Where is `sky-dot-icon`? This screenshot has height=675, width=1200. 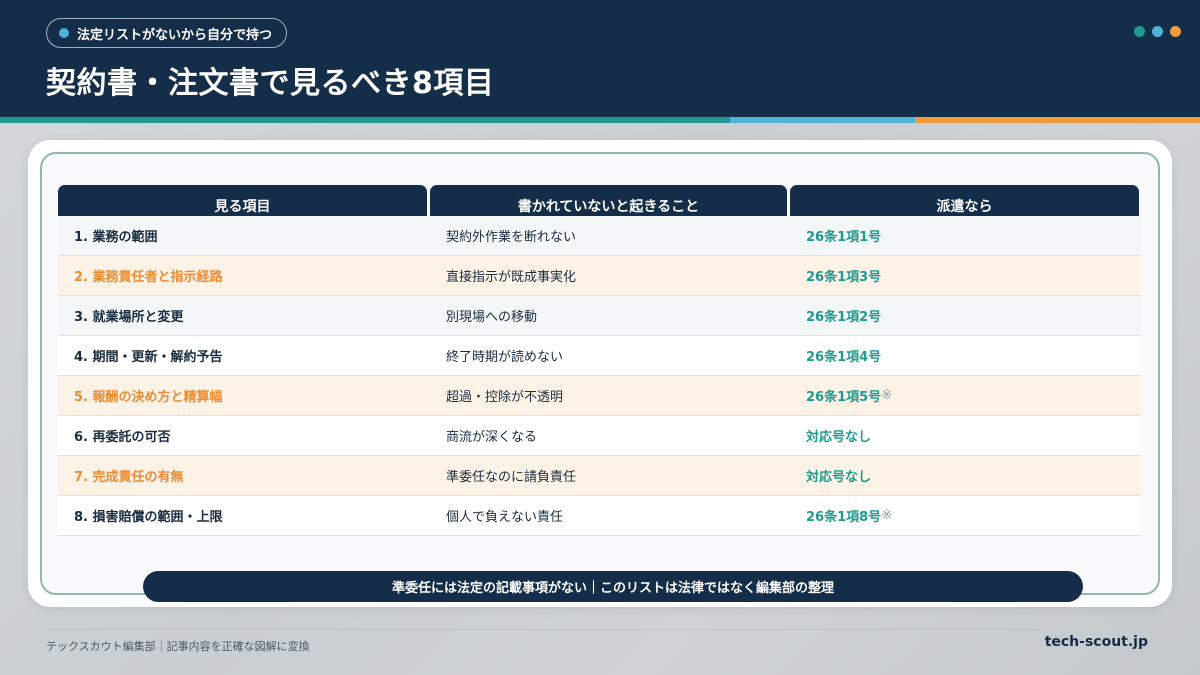 sky-dot-icon is located at coordinates (1157, 31).